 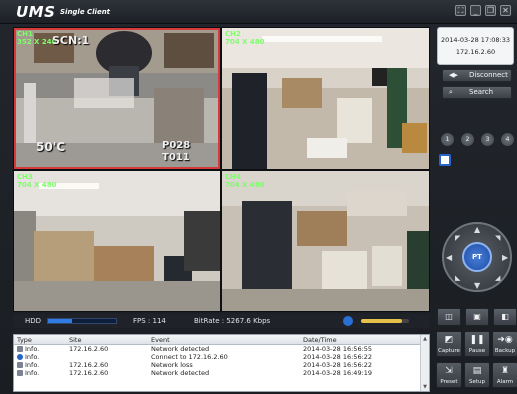 I want to click on column-event: Event, so click(x=224, y=339).